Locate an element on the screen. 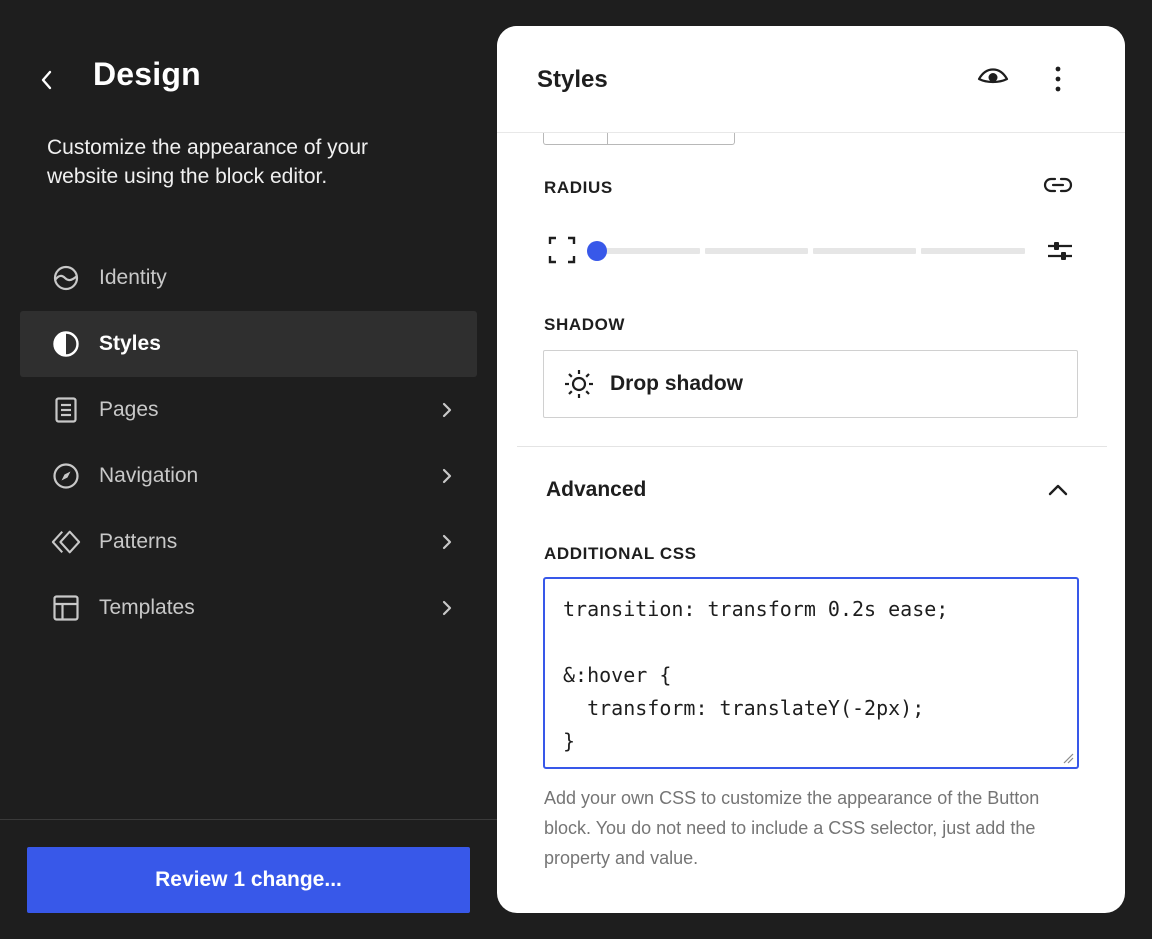 The width and height of the screenshot is (1152, 939). advanced-title: Advanced is located at coordinates (596, 489).